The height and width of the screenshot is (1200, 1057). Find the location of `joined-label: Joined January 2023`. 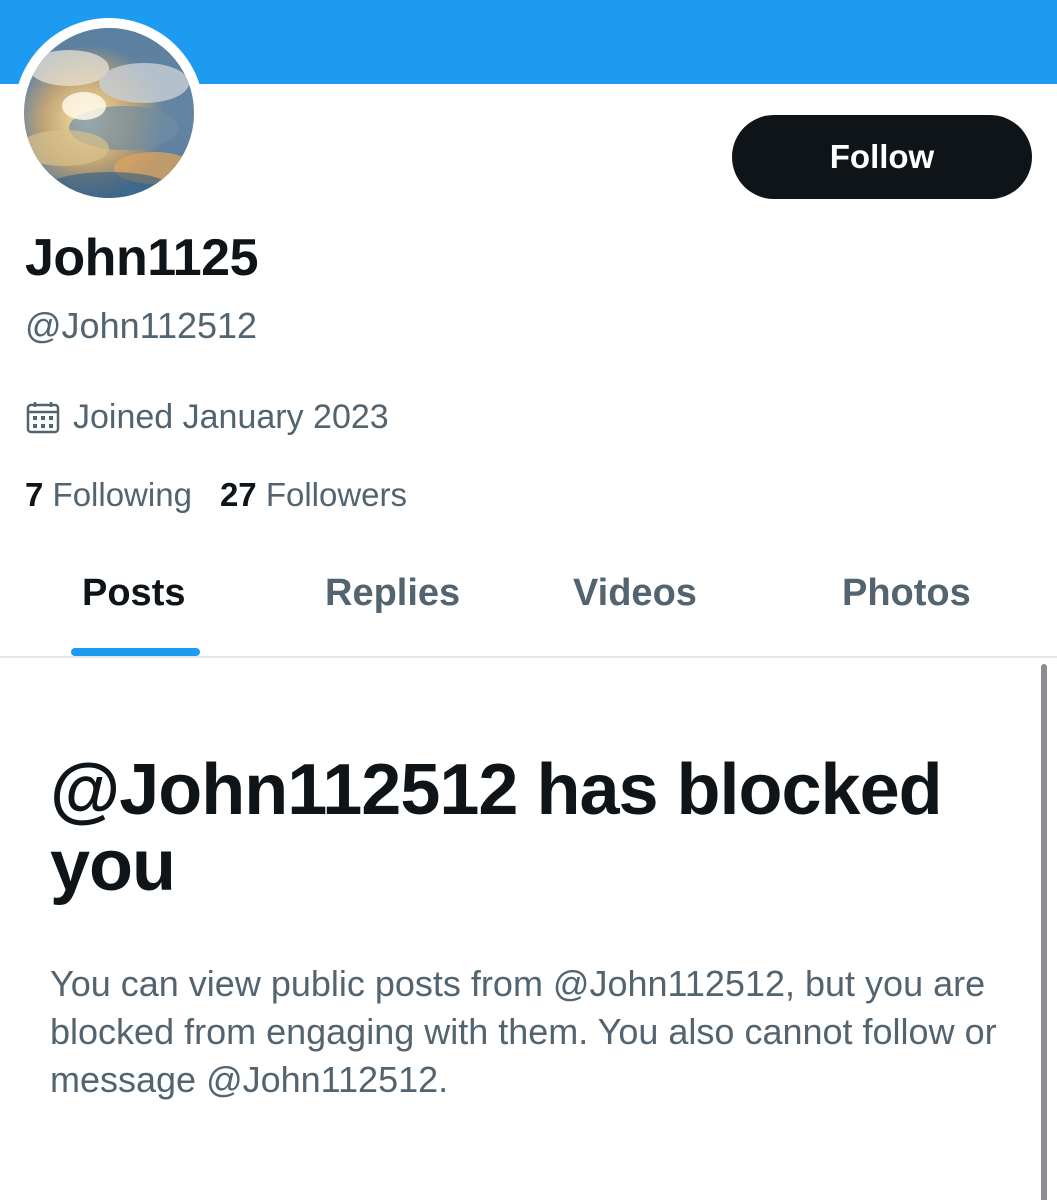

joined-label: Joined January 2023 is located at coordinates (231, 417).